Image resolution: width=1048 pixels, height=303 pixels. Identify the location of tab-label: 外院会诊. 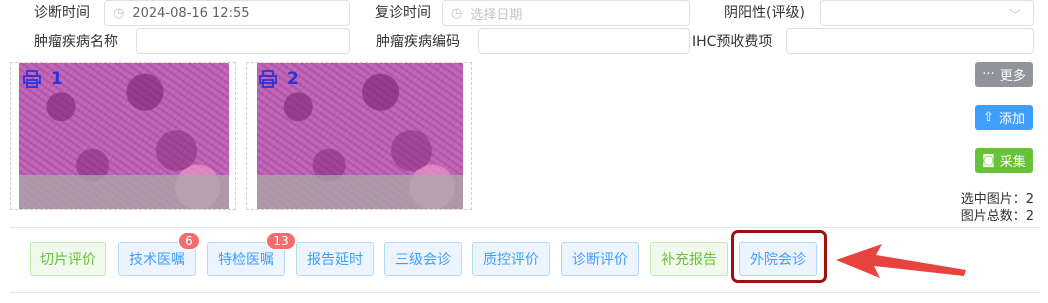
(778, 260).